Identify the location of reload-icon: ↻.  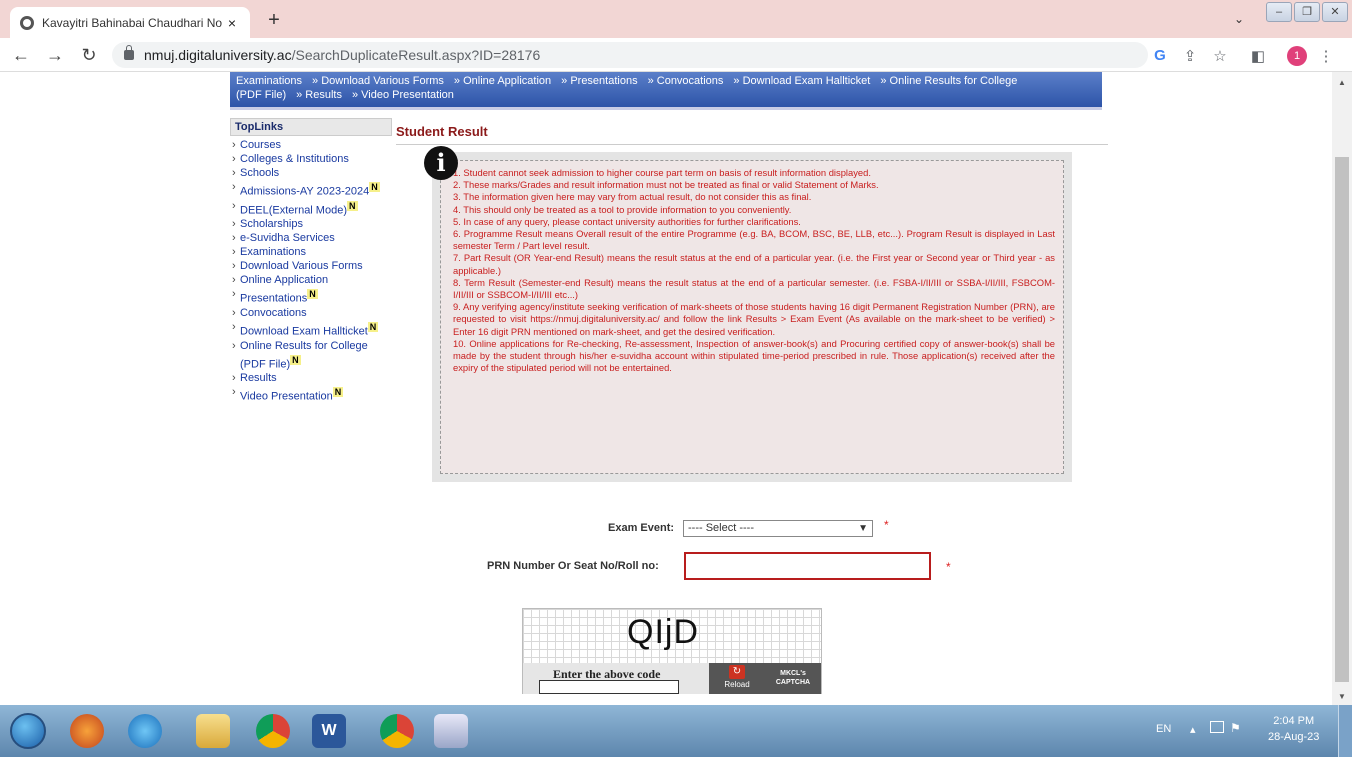
(89, 55).